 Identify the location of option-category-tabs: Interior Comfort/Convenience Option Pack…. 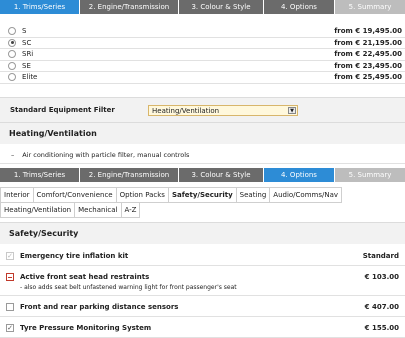
(202, 202).